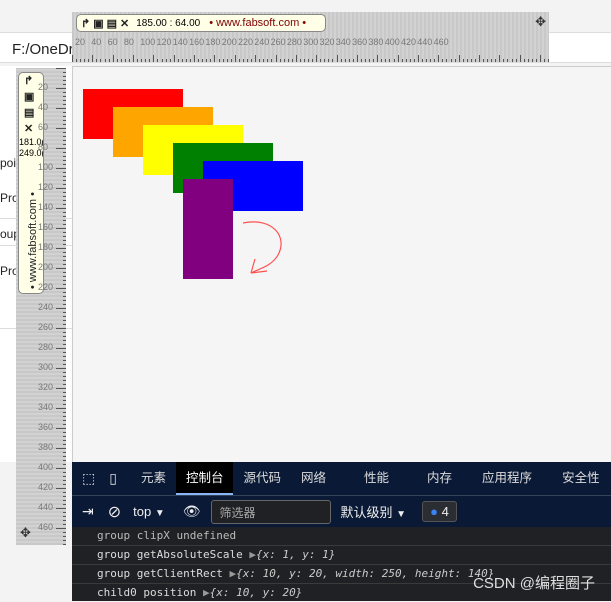 Image resolution: width=611 pixels, height=602 pixels. Describe the element at coordinates (192, 511) in the screenshot. I see `eye-icon: 👁︎` at that location.